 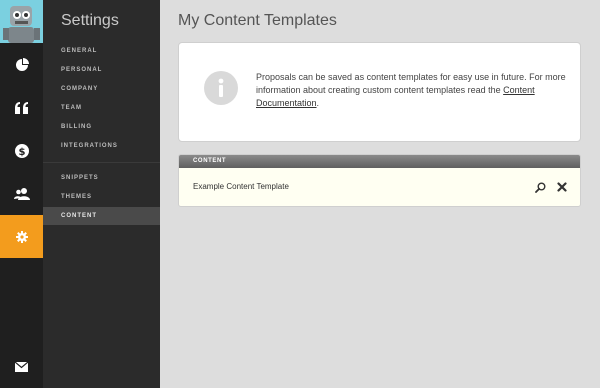 What do you see at coordinates (101, 178) in the screenshot?
I see `subnav-item-snippets: SNIPPETS` at bounding box center [101, 178].